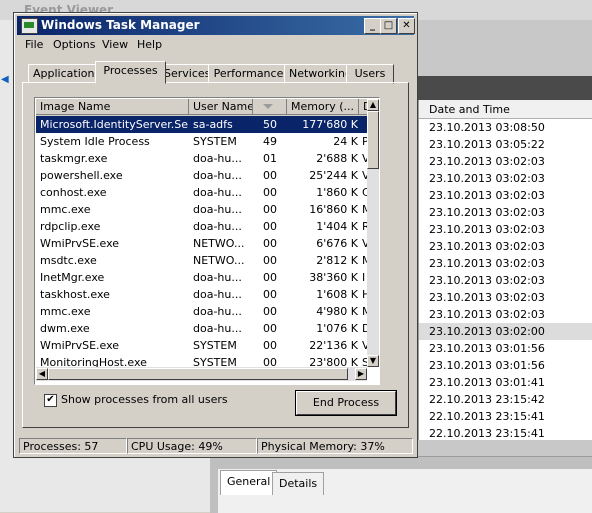 This screenshot has height=513, width=592. What do you see at coordinates (270, 158) in the screenshot?
I see `process-cpu: 01` at bounding box center [270, 158].